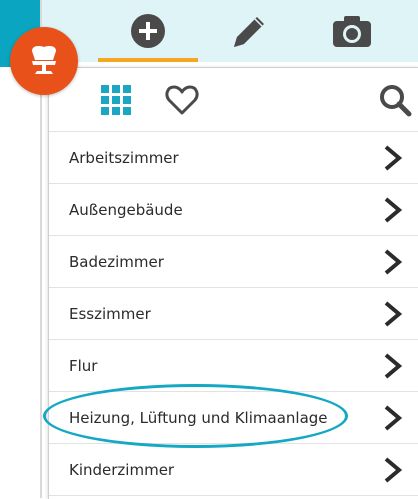 The width and height of the screenshot is (418, 499). What do you see at coordinates (233, 158) in the screenshot?
I see `list-item: Arbeitszimmer` at bounding box center [233, 158].